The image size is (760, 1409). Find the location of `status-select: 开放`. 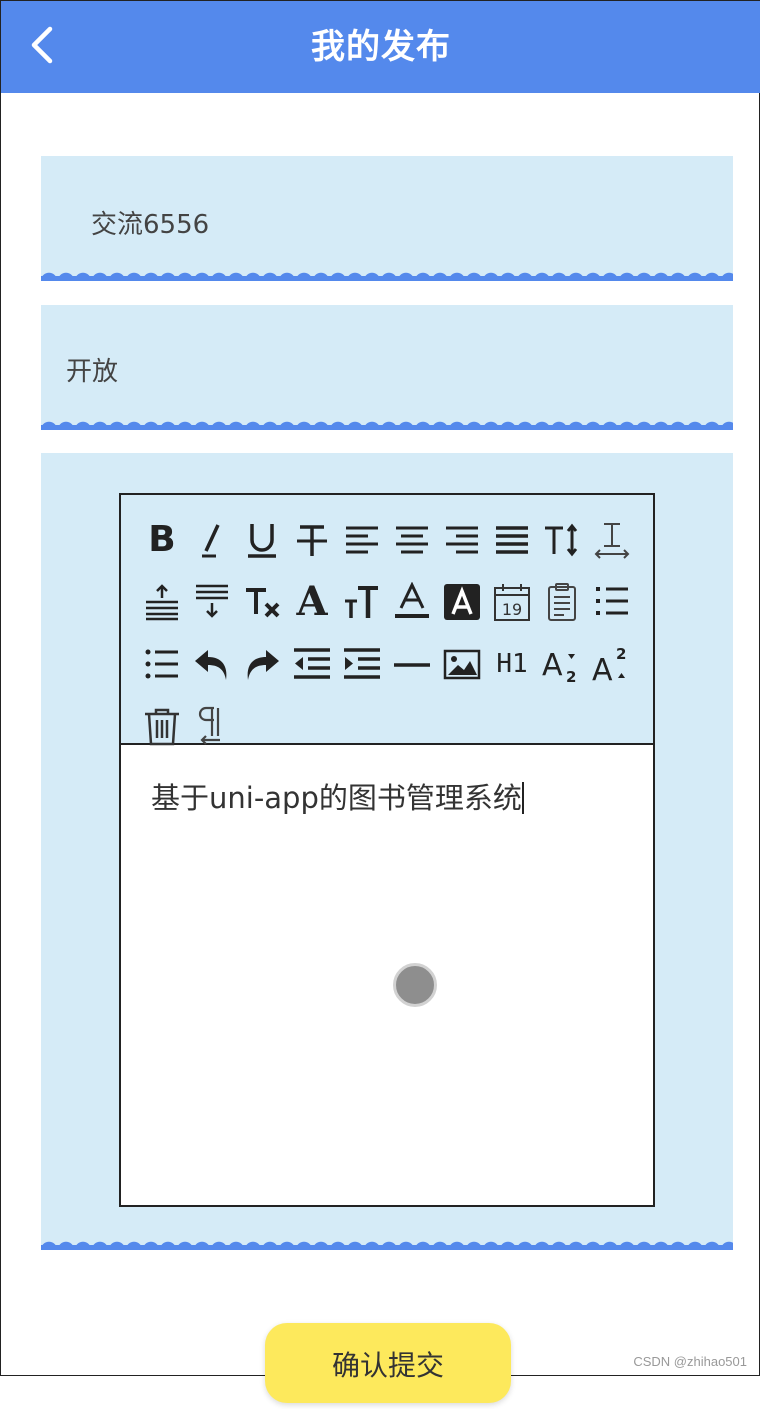

status-select: 开放 is located at coordinates (92, 369).